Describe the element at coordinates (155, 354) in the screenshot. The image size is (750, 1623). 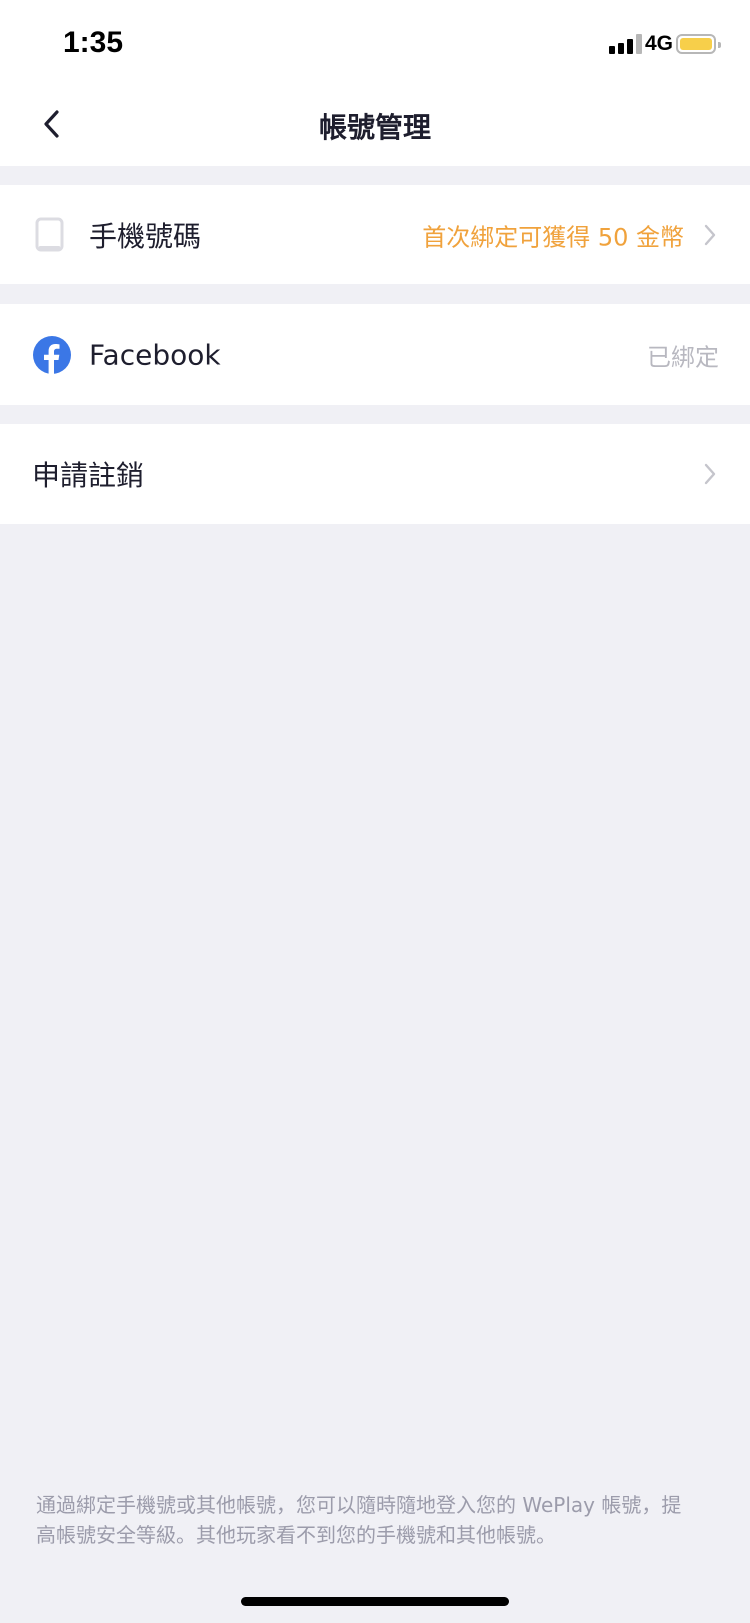
I see `facebook-label: Facebook` at that location.